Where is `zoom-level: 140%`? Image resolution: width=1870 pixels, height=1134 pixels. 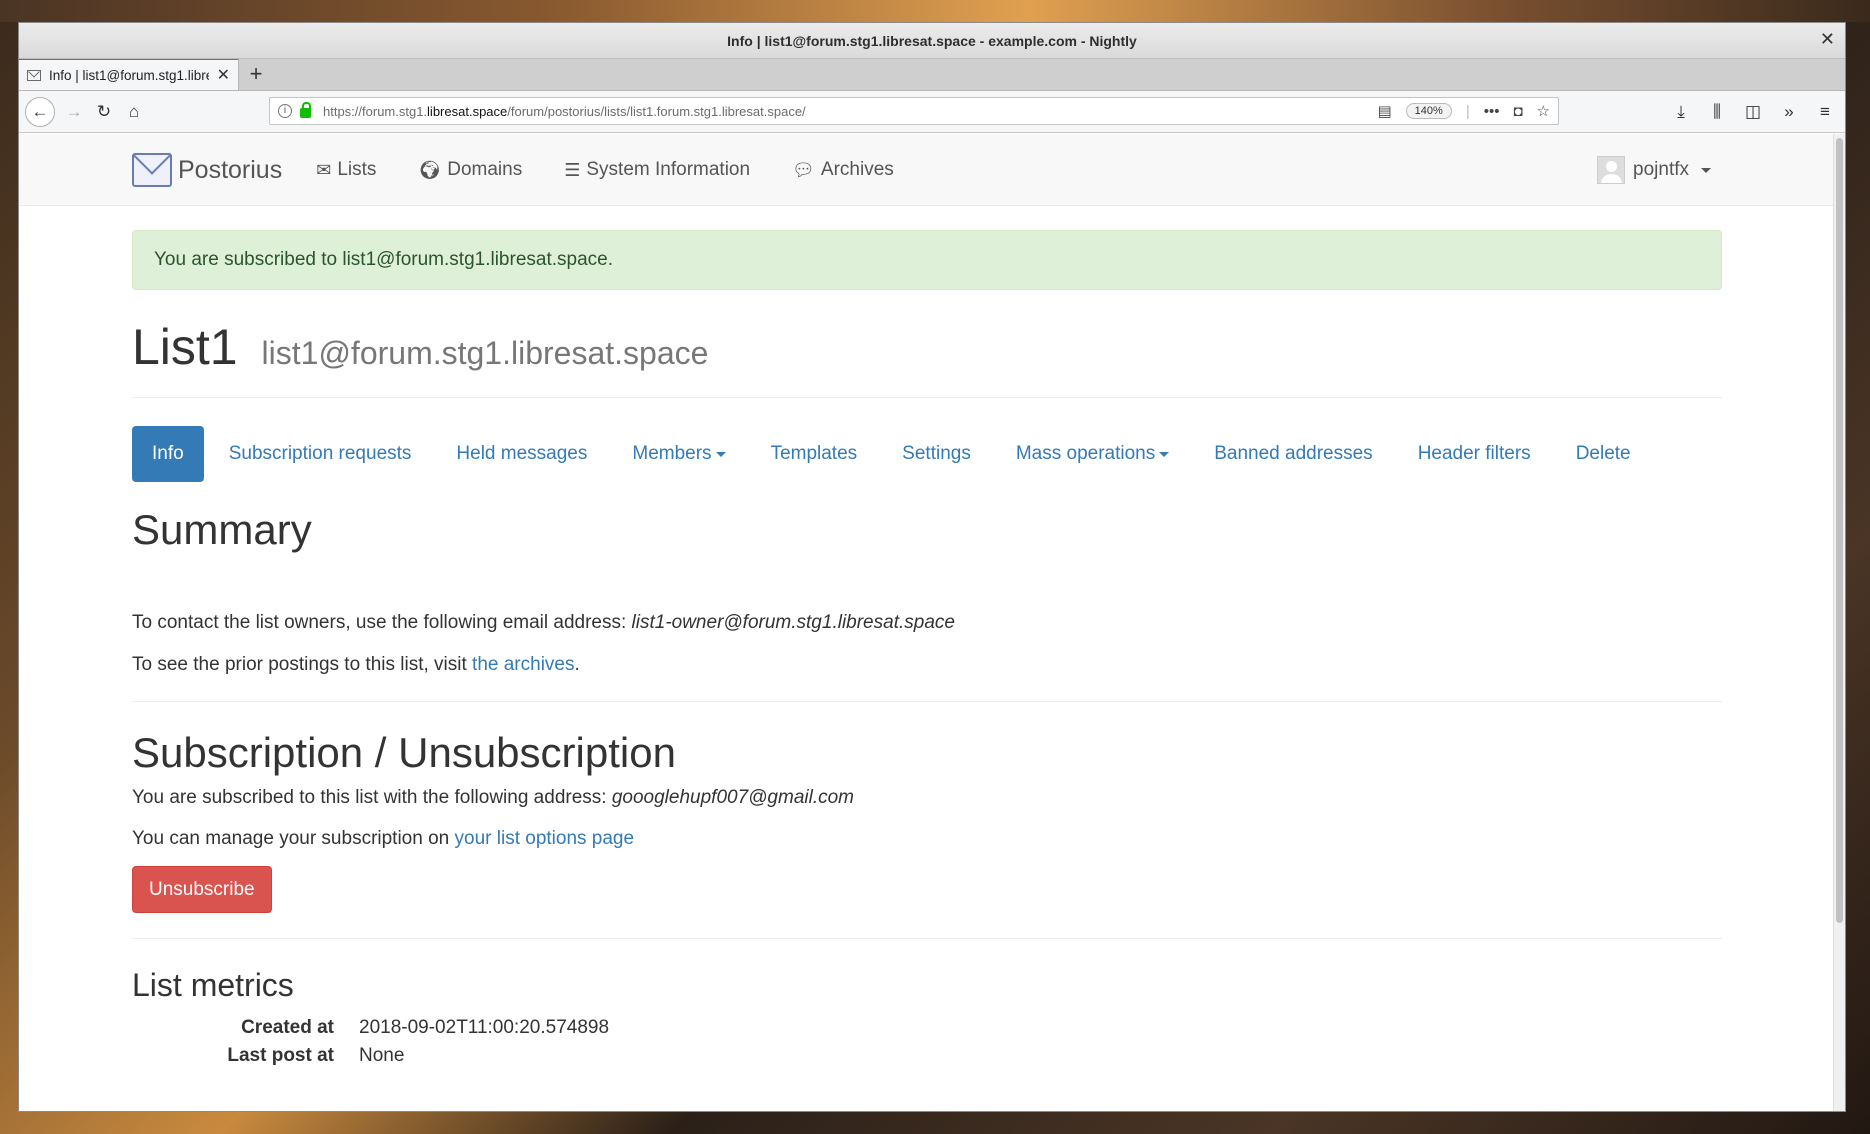 zoom-level: 140% is located at coordinates (1428, 111).